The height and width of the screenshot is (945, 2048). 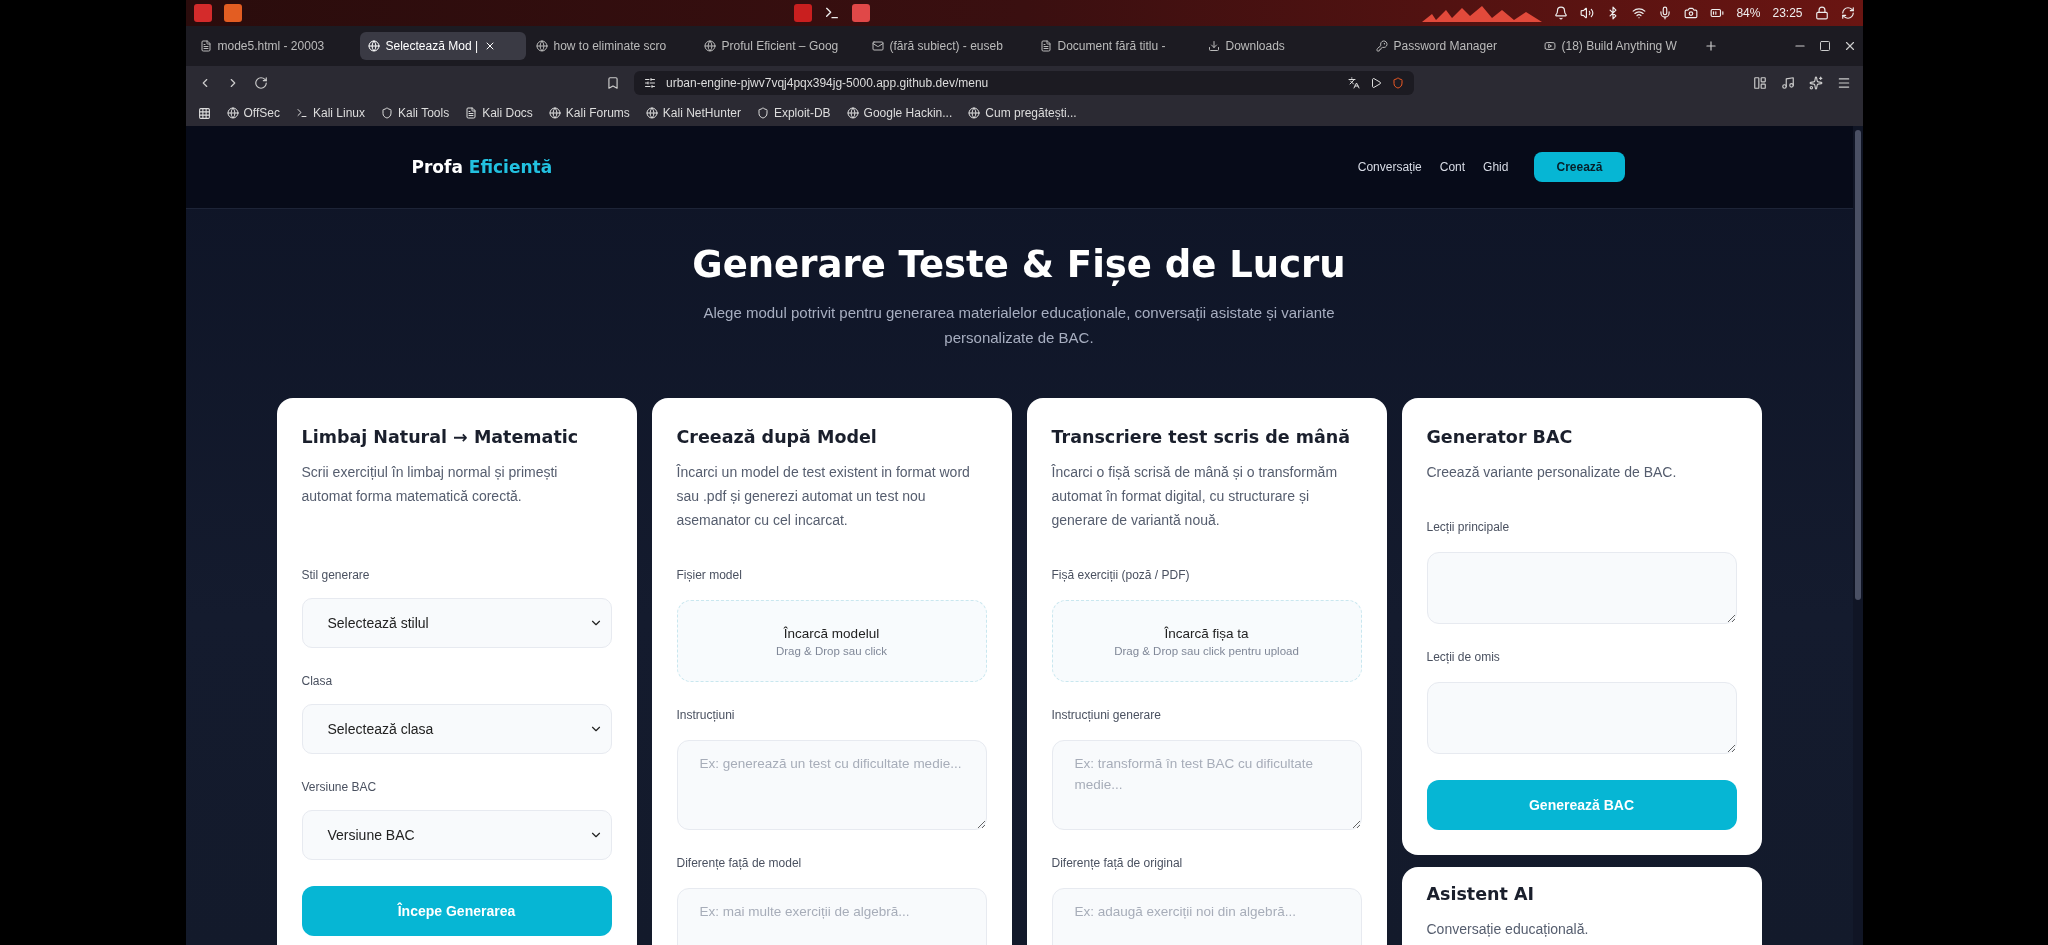 I want to click on bookmark-item: Kali Tools, so click(x=415, y=113).